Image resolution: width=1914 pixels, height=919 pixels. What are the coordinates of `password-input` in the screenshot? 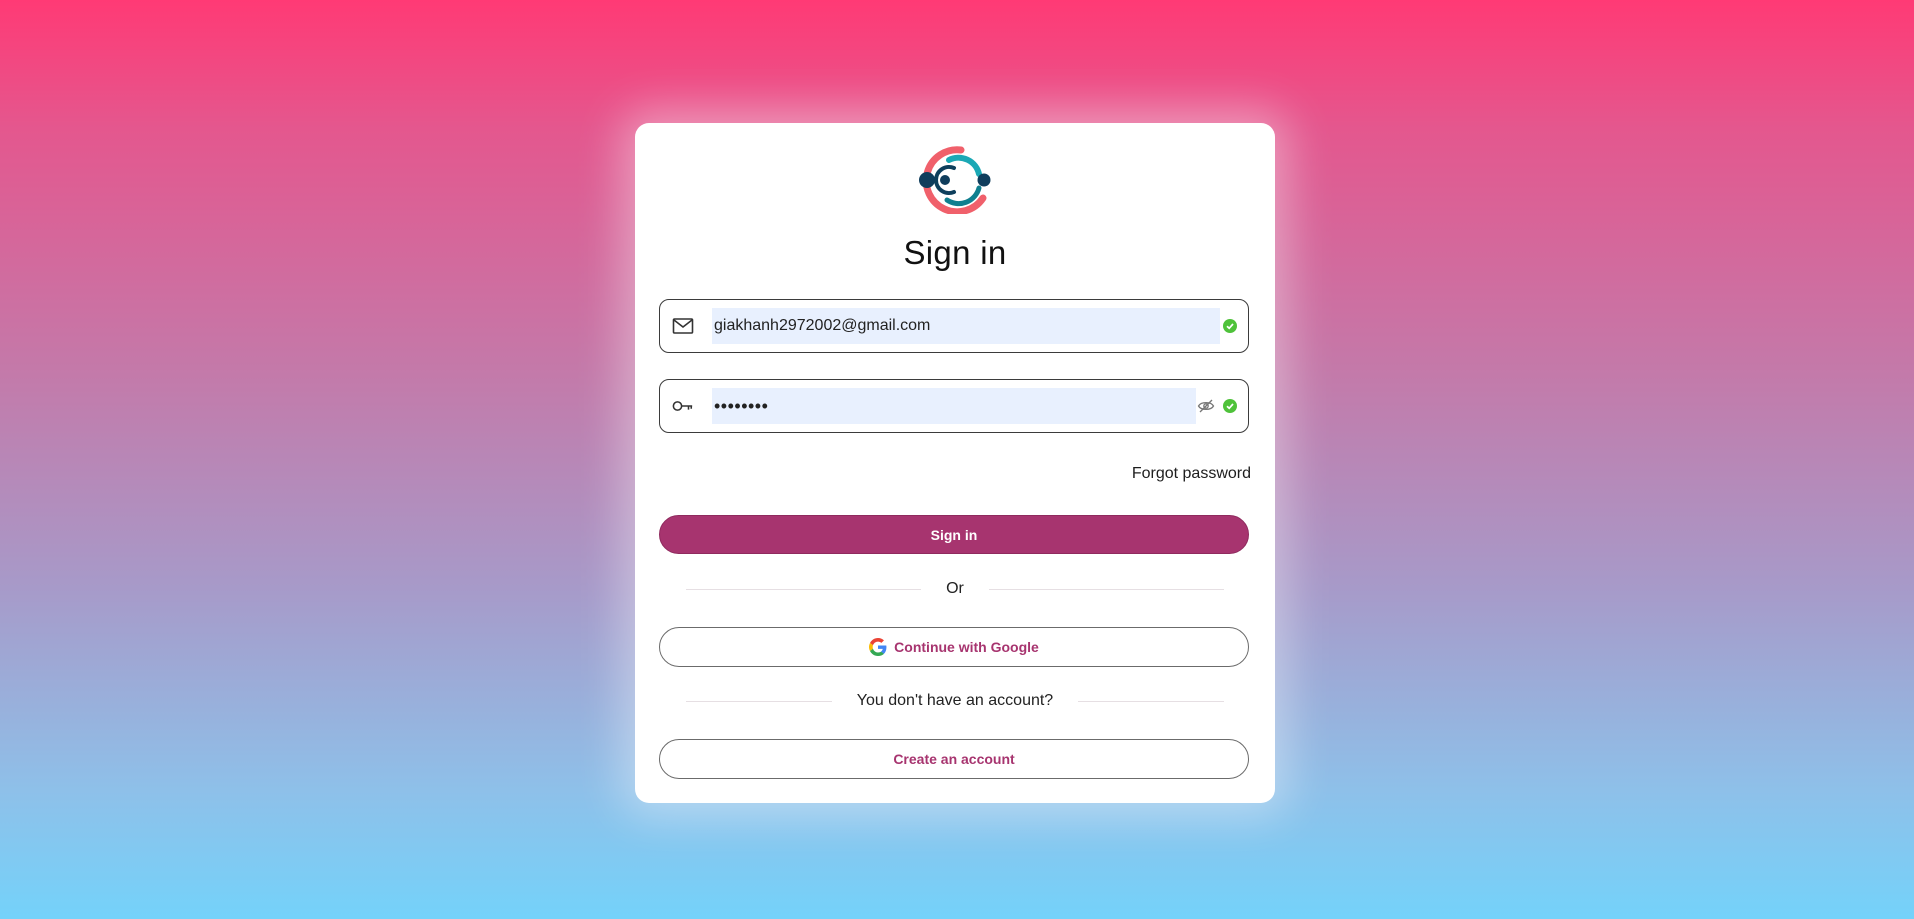 It's located at (954, 406).